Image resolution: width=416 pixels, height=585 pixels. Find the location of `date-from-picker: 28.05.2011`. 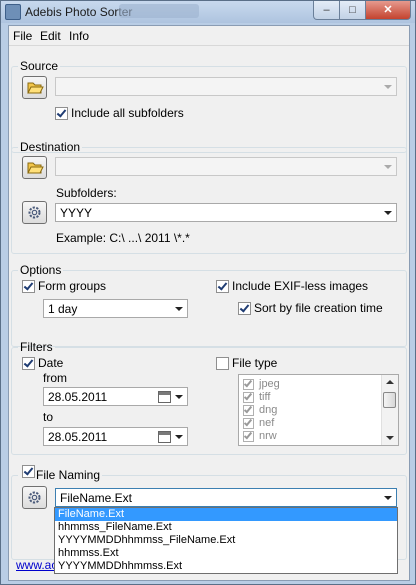

date-from-picker: 28.05.2011 is located at coordinates (115, 396).